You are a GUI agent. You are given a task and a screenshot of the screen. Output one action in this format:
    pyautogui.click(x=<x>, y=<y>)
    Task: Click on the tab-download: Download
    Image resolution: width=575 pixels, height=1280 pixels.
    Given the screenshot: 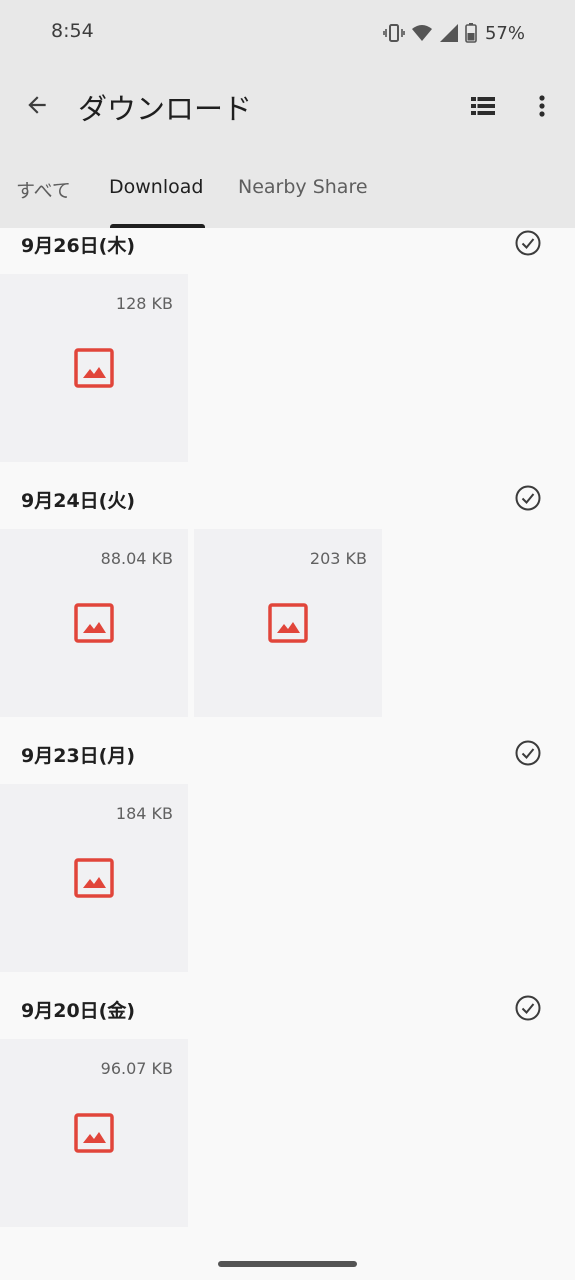 What is the action you would take?
    pyautogui.click(x=156, y=187)
    